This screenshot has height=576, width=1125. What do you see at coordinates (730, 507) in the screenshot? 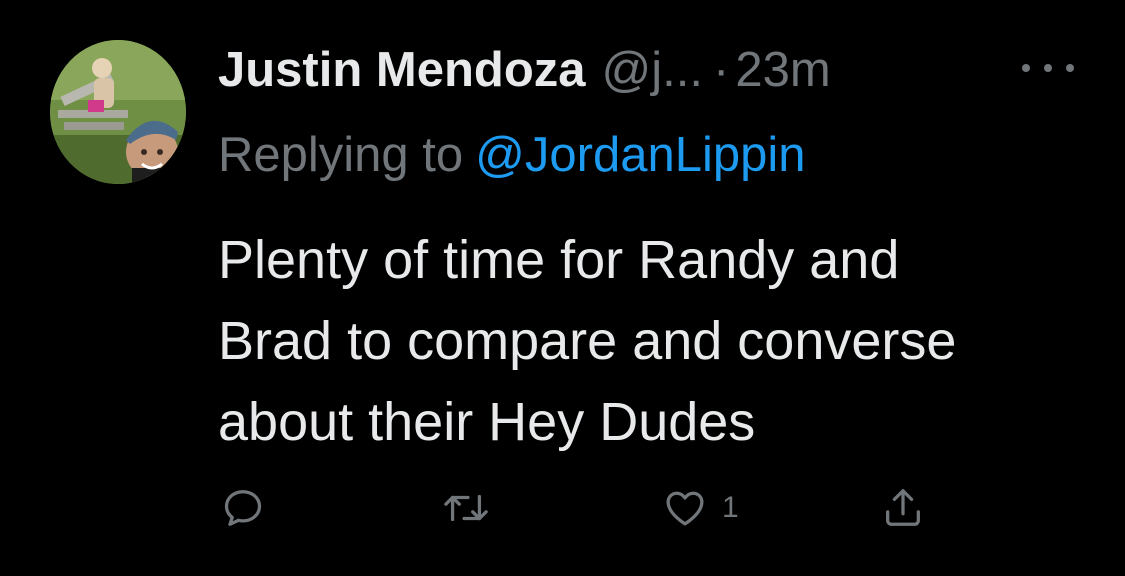
I see `like-count: 1` at bounding box center [730, 507].